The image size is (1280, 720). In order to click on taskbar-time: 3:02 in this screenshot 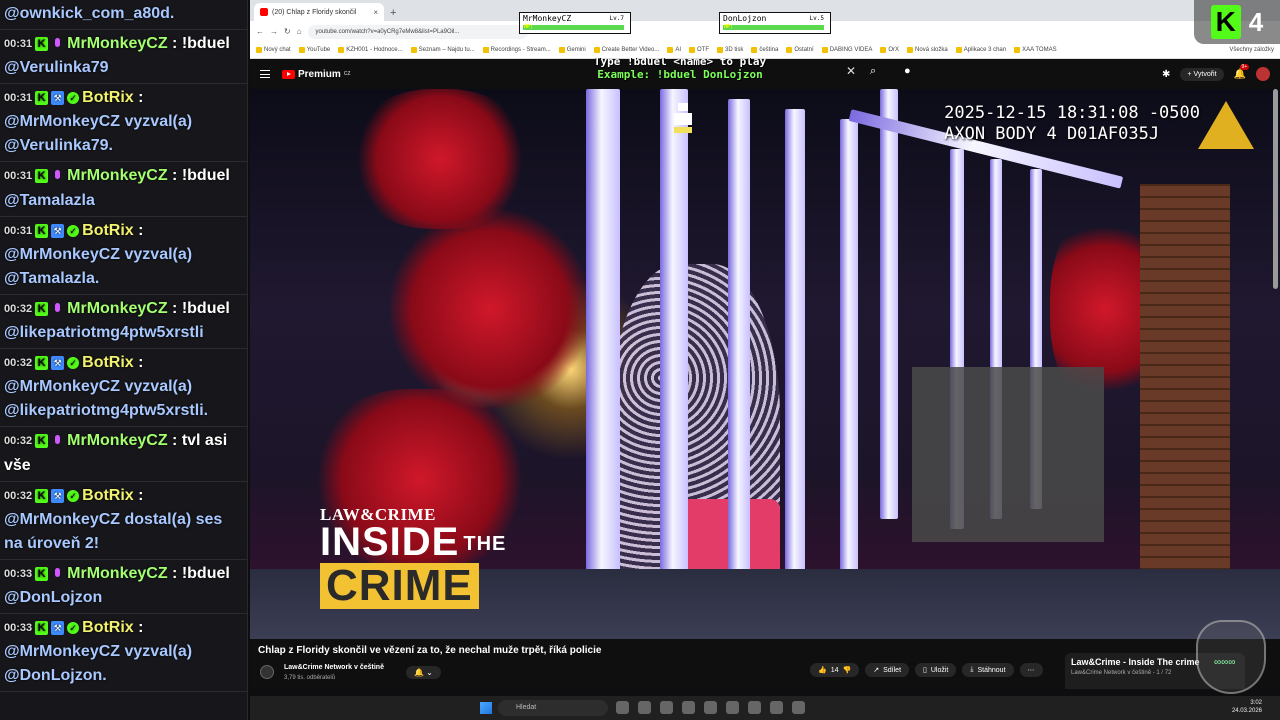, I will do `click(1256, 703)`.